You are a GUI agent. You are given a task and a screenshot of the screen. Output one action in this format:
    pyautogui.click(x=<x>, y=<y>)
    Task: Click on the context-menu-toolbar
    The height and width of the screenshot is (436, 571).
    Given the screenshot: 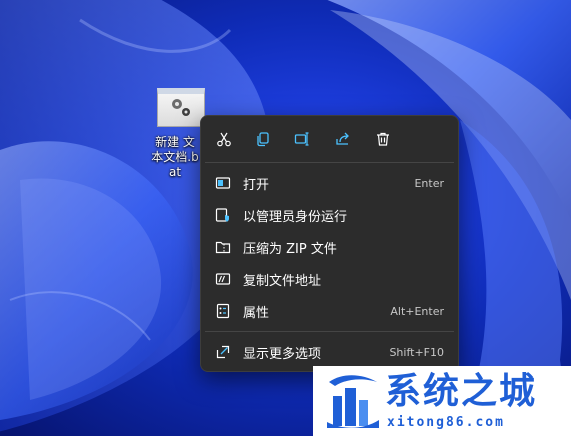 What is the action you would take?
    pyautogui.click(x=329, y=139)
    